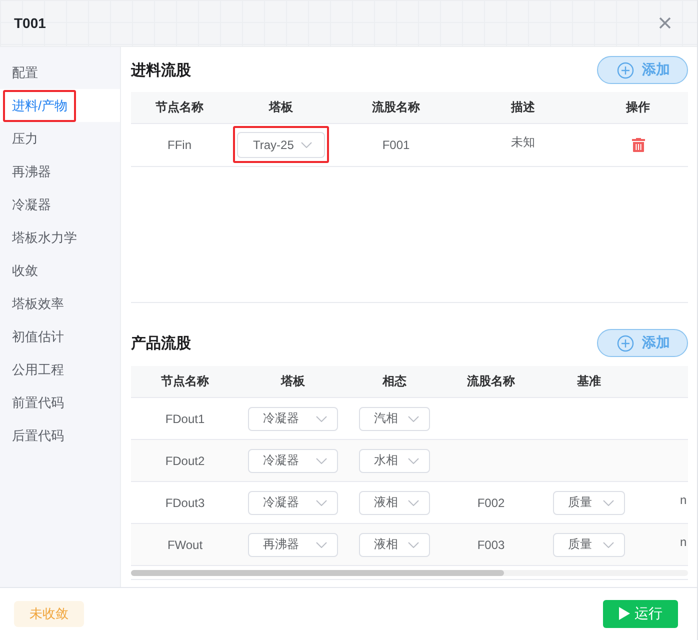 Image resolution: width=698 pixels, height=640 pixels. I want to click on table-cell: F003, so click(491, 545).